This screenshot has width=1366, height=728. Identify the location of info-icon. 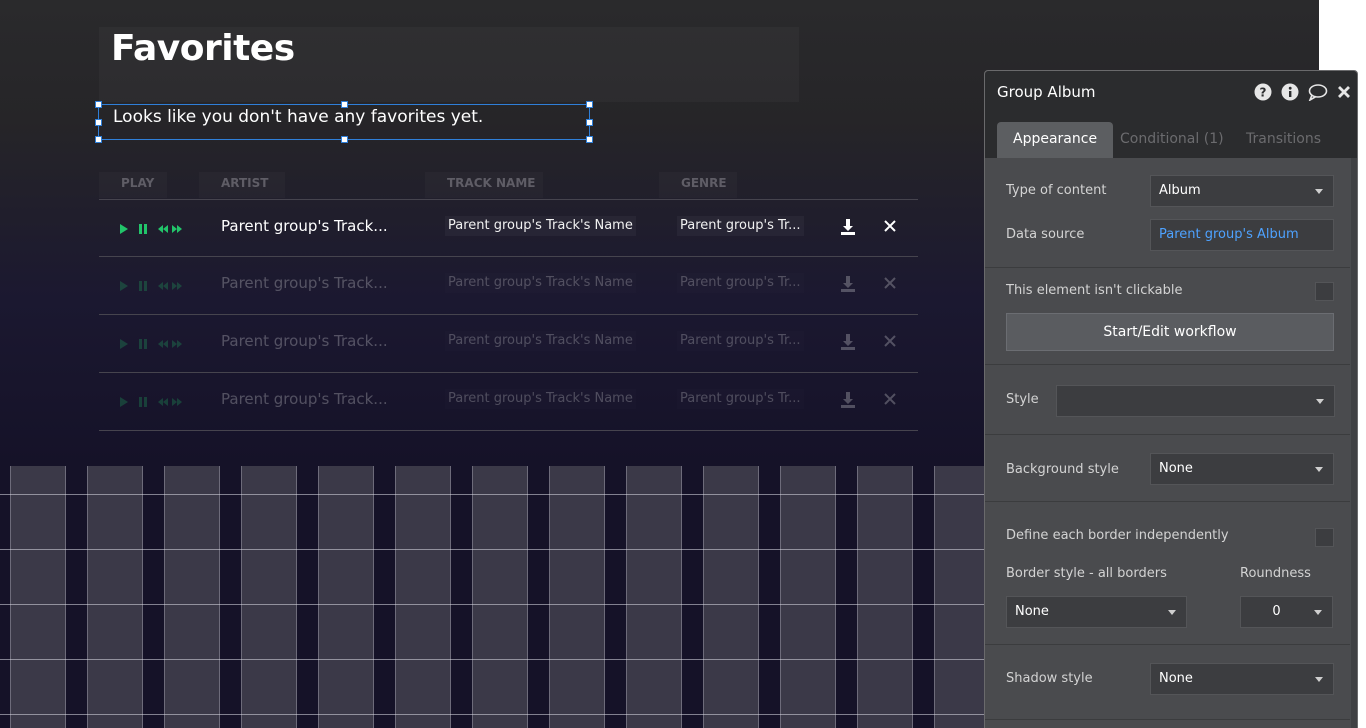
(1290, 92).